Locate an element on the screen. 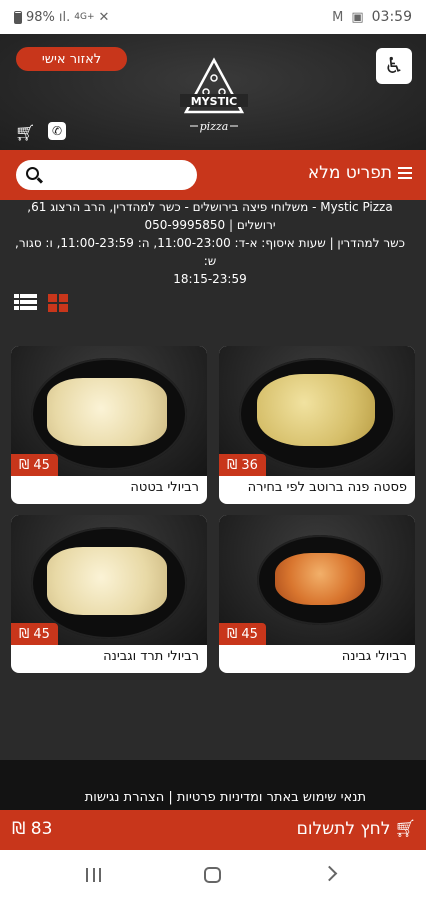 The image size is (426, 900). mystic-pizza-logo: MYSTIC pizza is located at coordinates (214, 96).